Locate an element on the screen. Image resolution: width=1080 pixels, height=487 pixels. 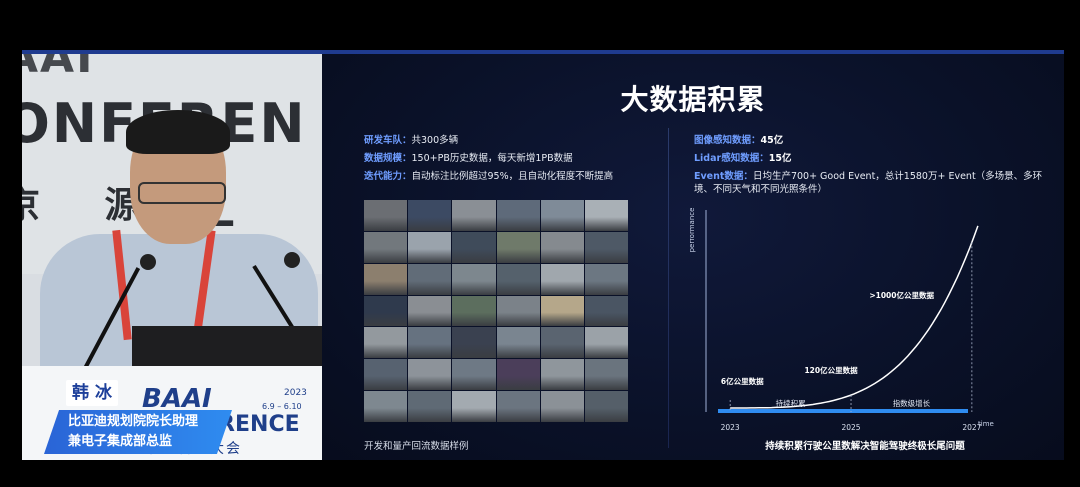
year-label: 2023 is located at coordinates (295, 393).